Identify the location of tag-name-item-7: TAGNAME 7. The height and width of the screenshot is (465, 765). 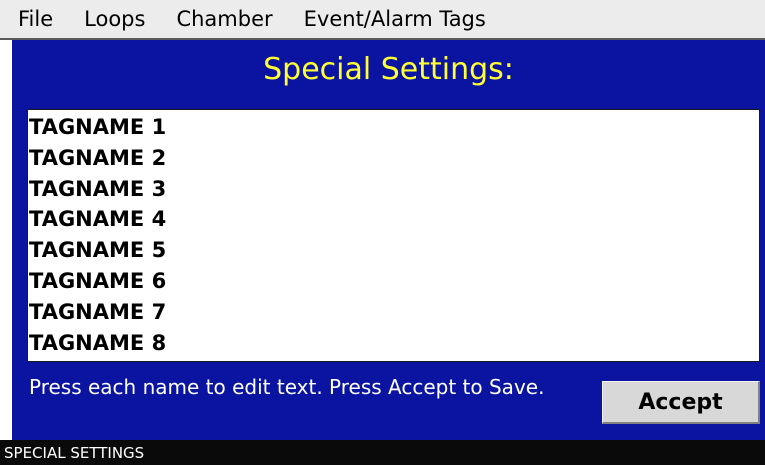
(393, 312).